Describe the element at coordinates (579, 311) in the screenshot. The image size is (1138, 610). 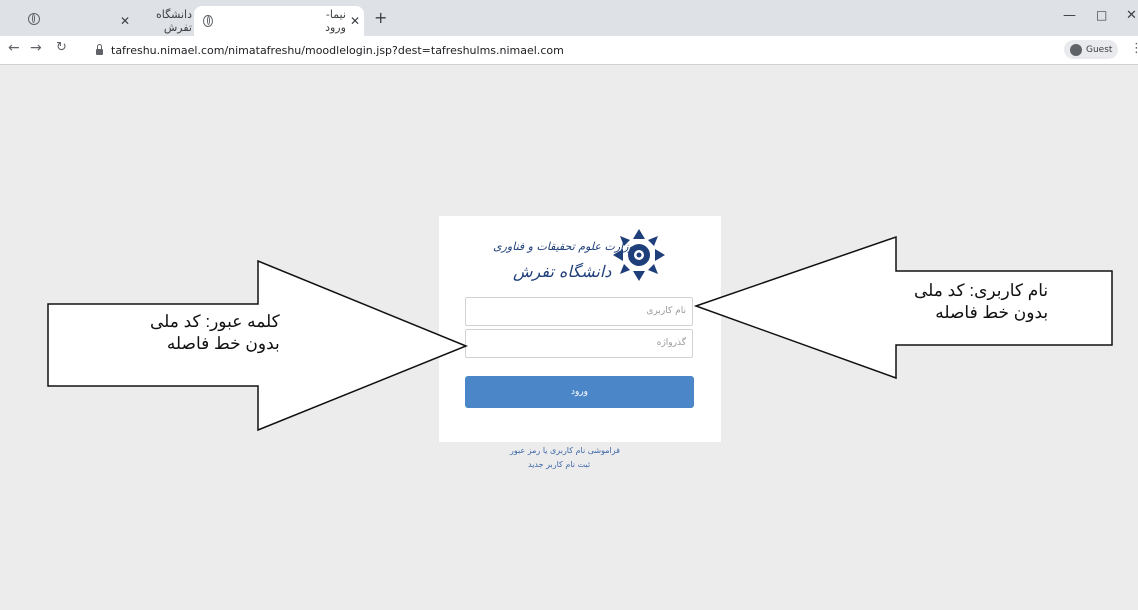
I see `username-input: نام کاربری` at that location.